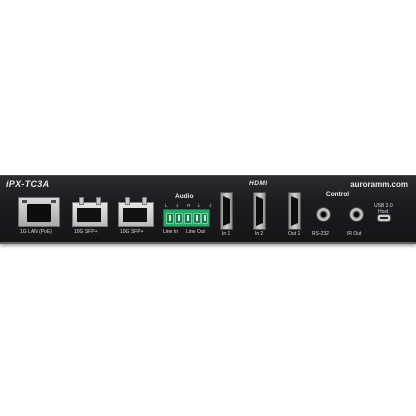 The height and width of the screenshot is (416, 416). What do you see at coordinates (384, 218) in the screenshot?
I see `usb-host-port` at bounding box center [384, 218].